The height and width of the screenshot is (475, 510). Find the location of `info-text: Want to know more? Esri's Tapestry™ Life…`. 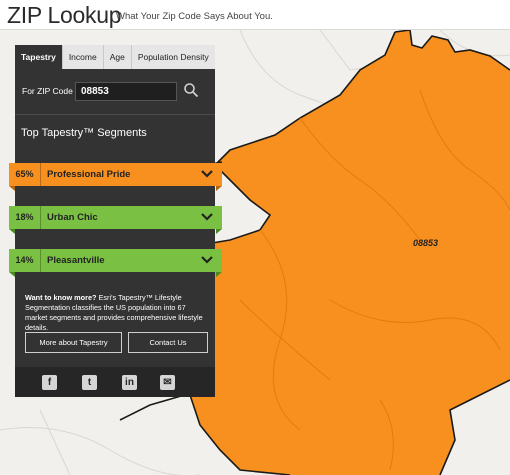

info-text: Want to know more? Esri's Tapestry™ Life… is located at coordinates (117, 313).